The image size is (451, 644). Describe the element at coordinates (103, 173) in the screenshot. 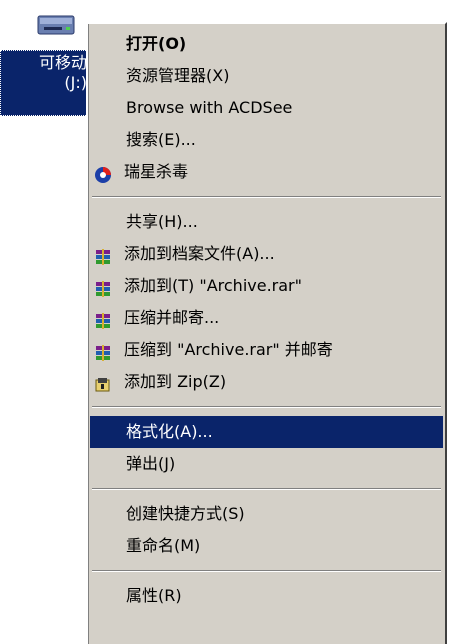

I see `rising-antivirus-icon` at that location.